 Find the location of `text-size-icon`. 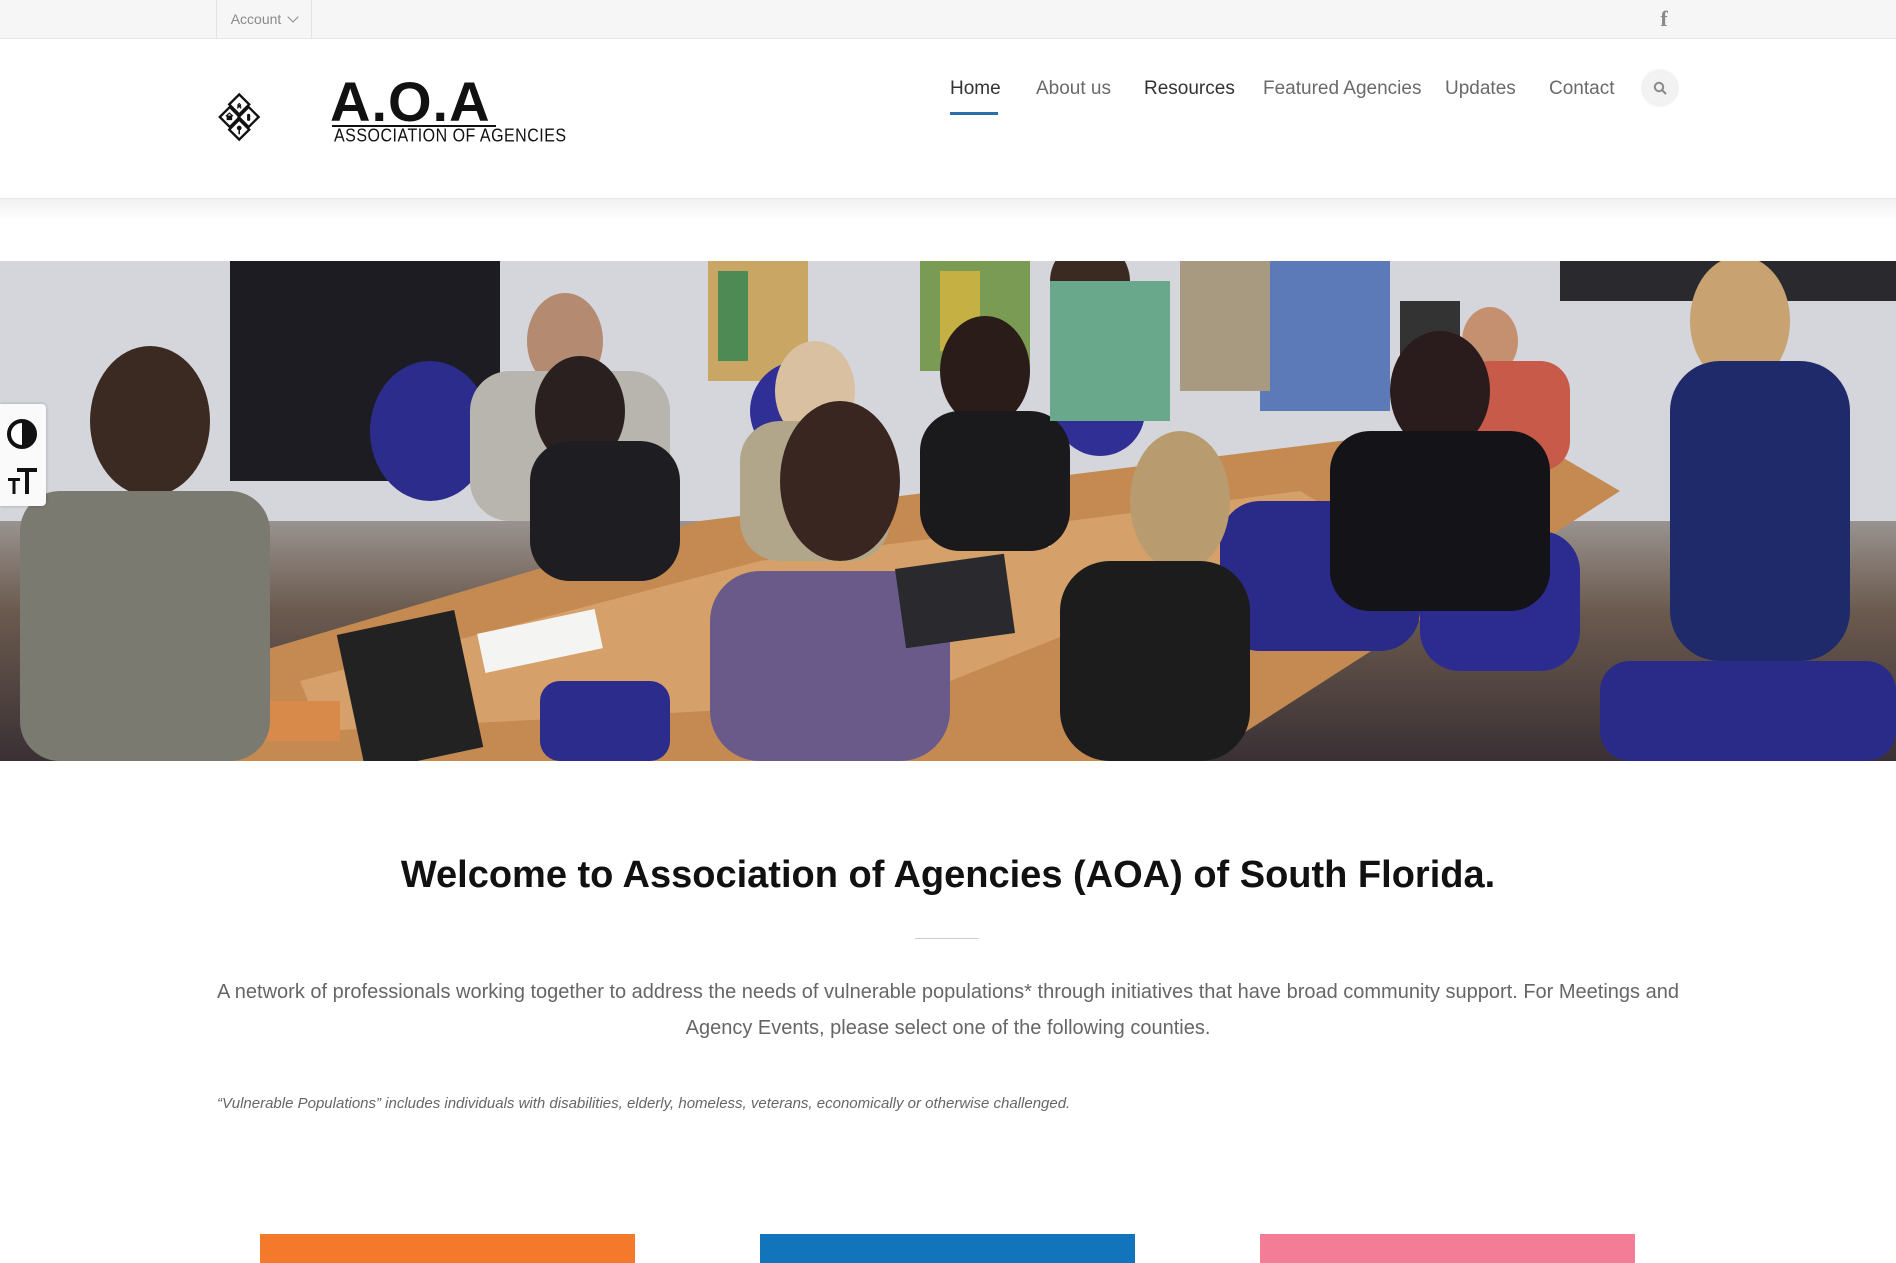

text-size-icon is located at coordinates (22, 481).